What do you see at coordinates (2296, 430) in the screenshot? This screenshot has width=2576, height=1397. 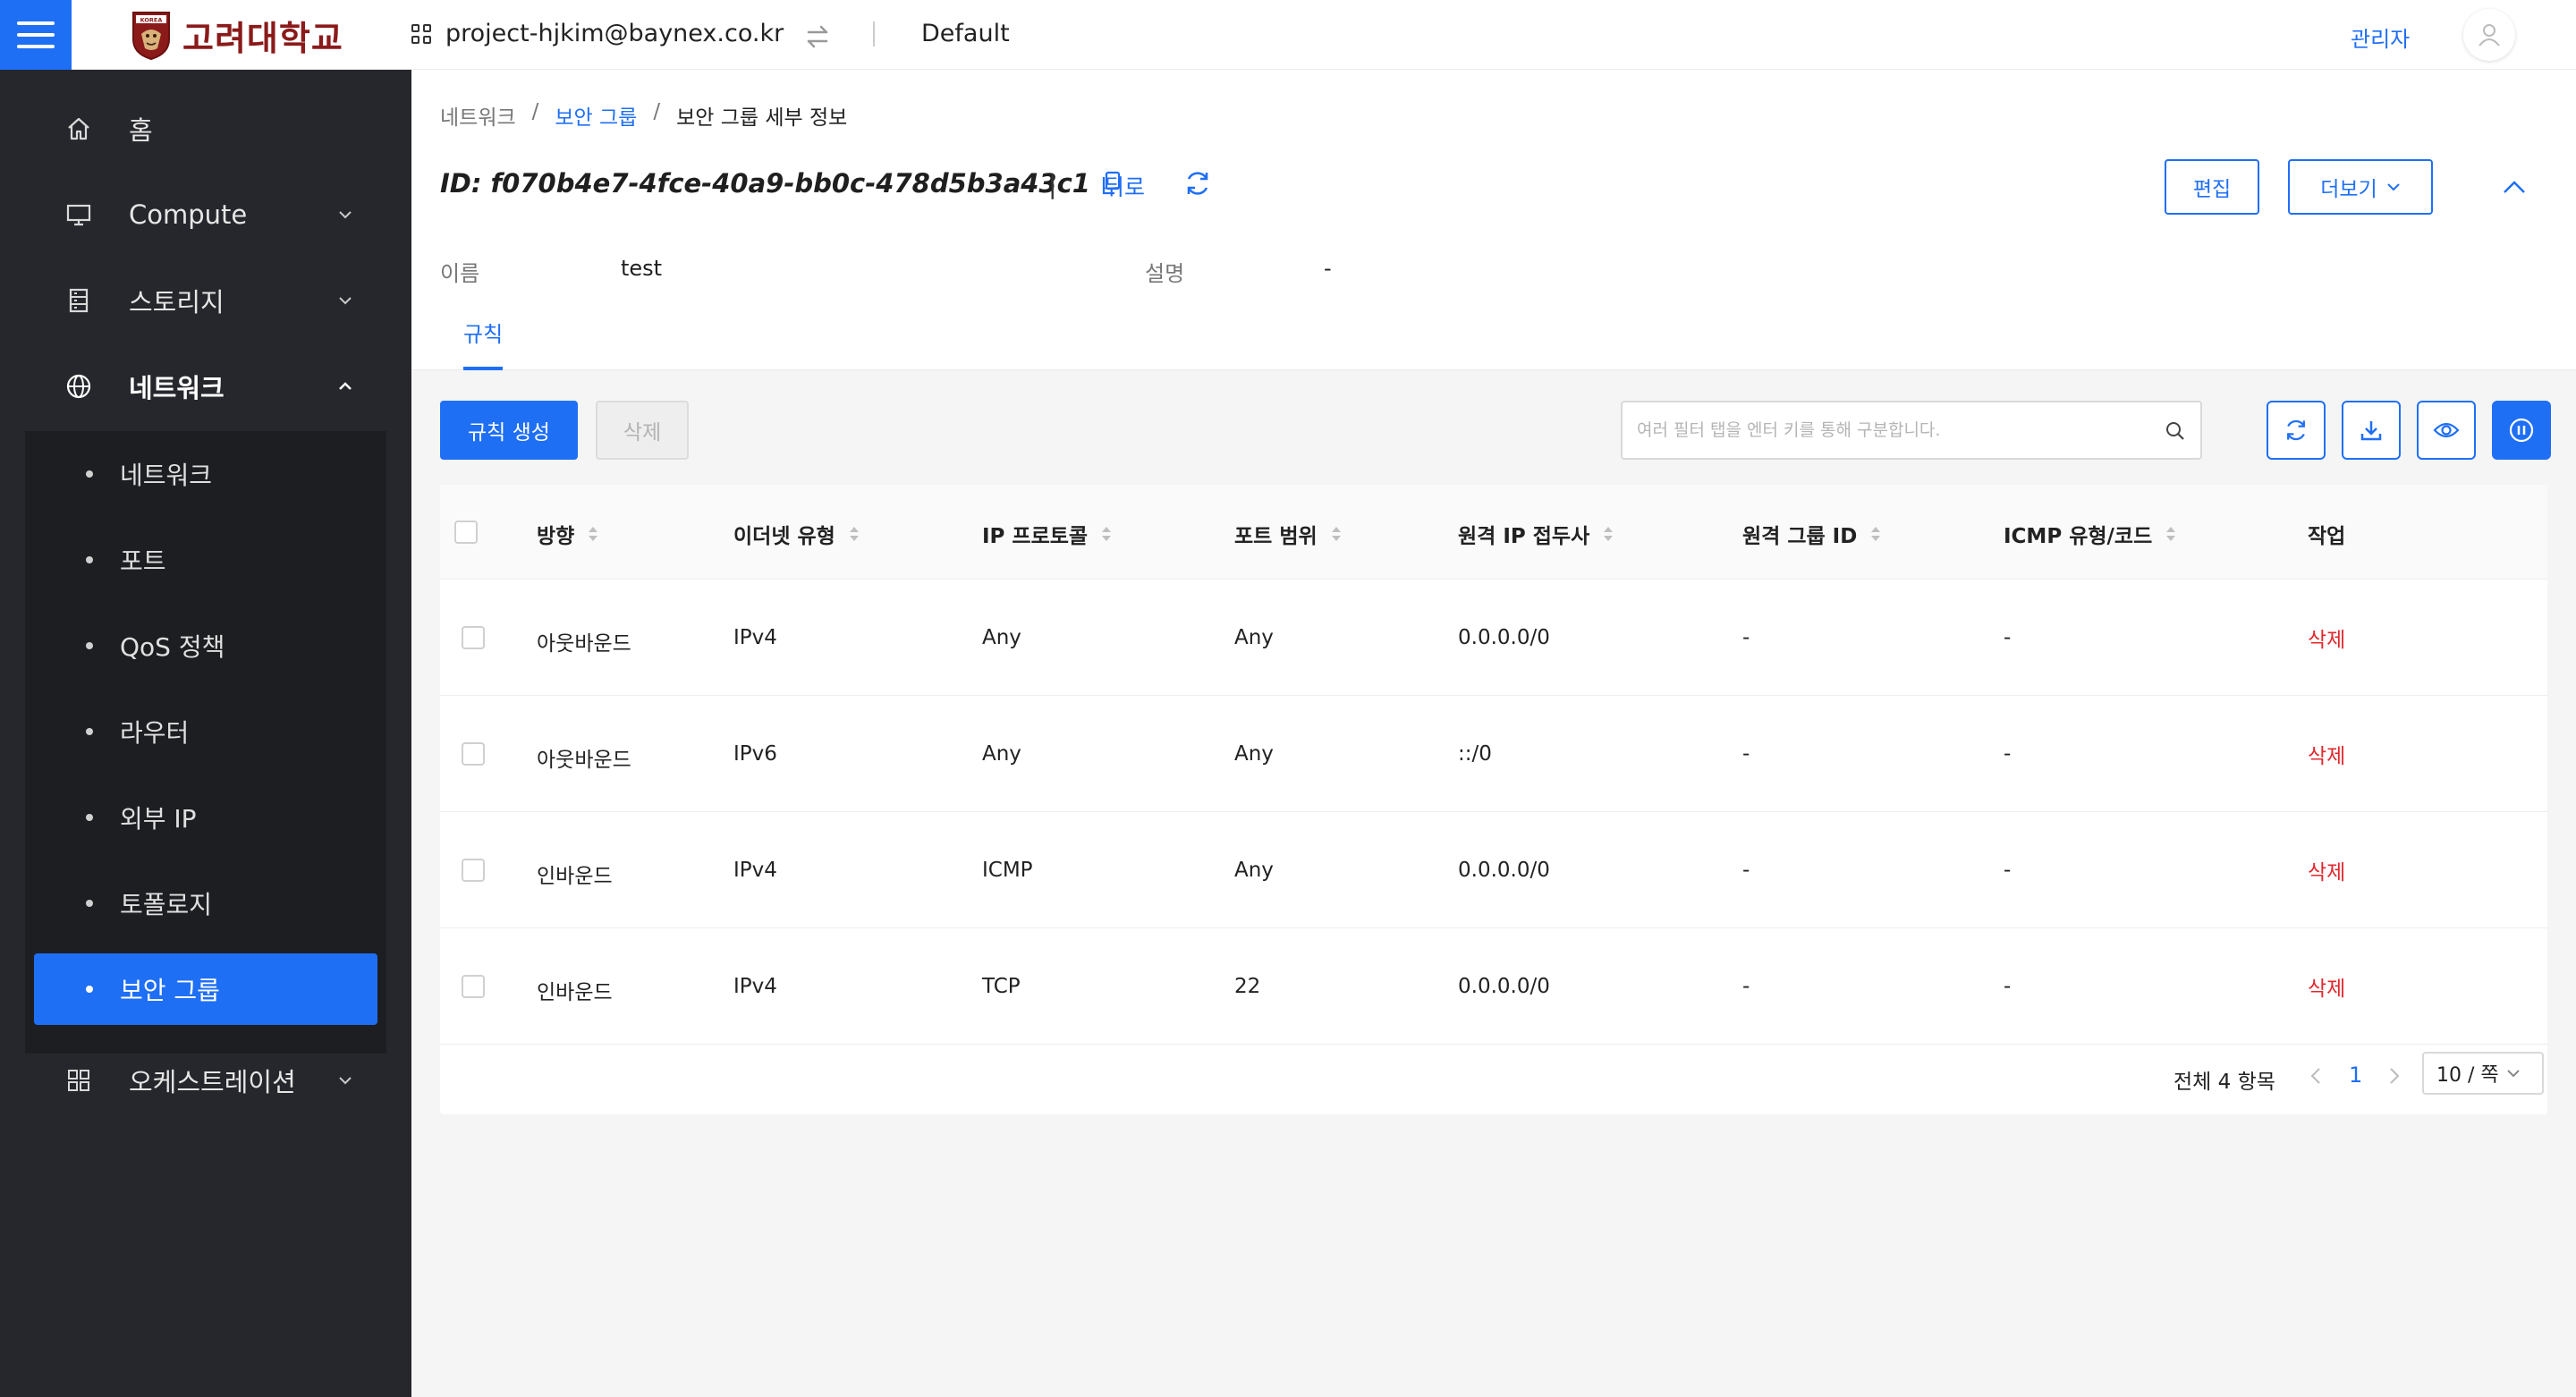 I see `reload-button` at bounding box center [2296, 430].